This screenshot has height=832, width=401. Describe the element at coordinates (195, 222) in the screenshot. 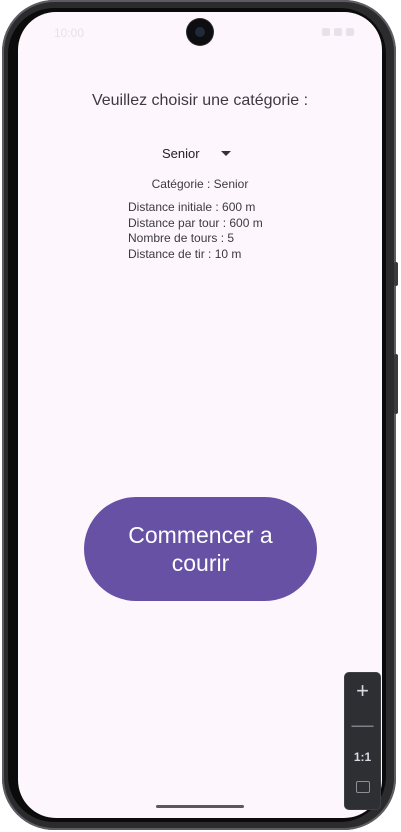

I see `detail-lap-distance: Distance par tour : 600 m` at that location.